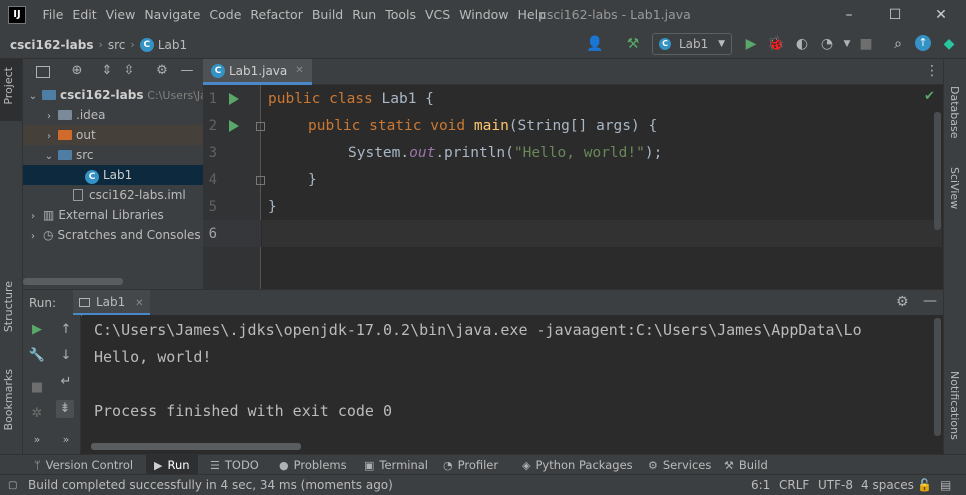 Image resolution: width=966 pixels, height=495 pixels. I want to click on breadcrumb-lab1: Lab1, so click(172, 45).